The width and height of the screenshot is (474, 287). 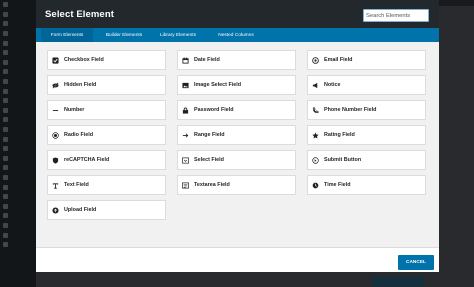 I want to click on clock-icon, so click(x=315, y=185).